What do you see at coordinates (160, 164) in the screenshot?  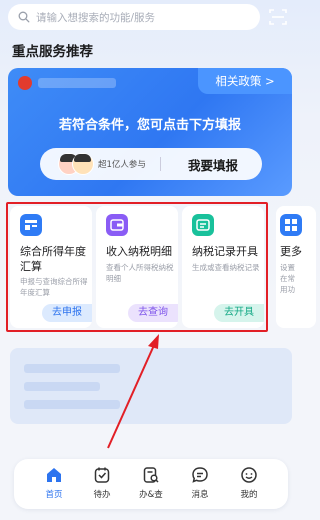 I see `divider` at bounding box center [160, 164].